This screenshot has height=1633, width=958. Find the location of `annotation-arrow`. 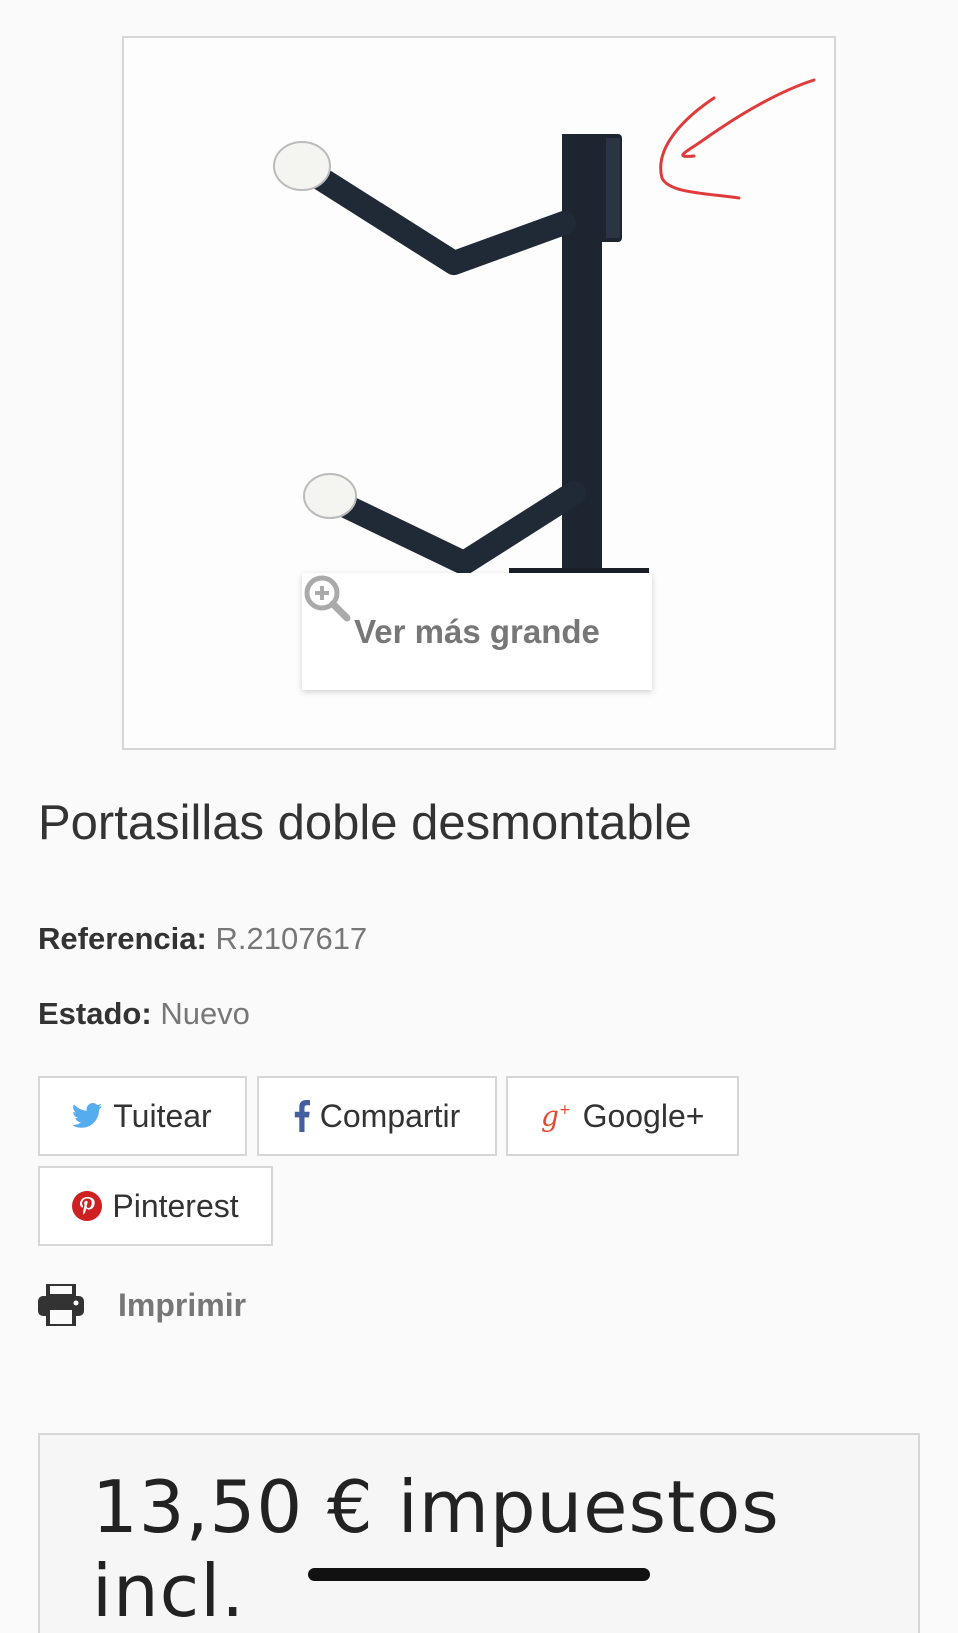

annotation-arrow is located at coordinates (737, 139).